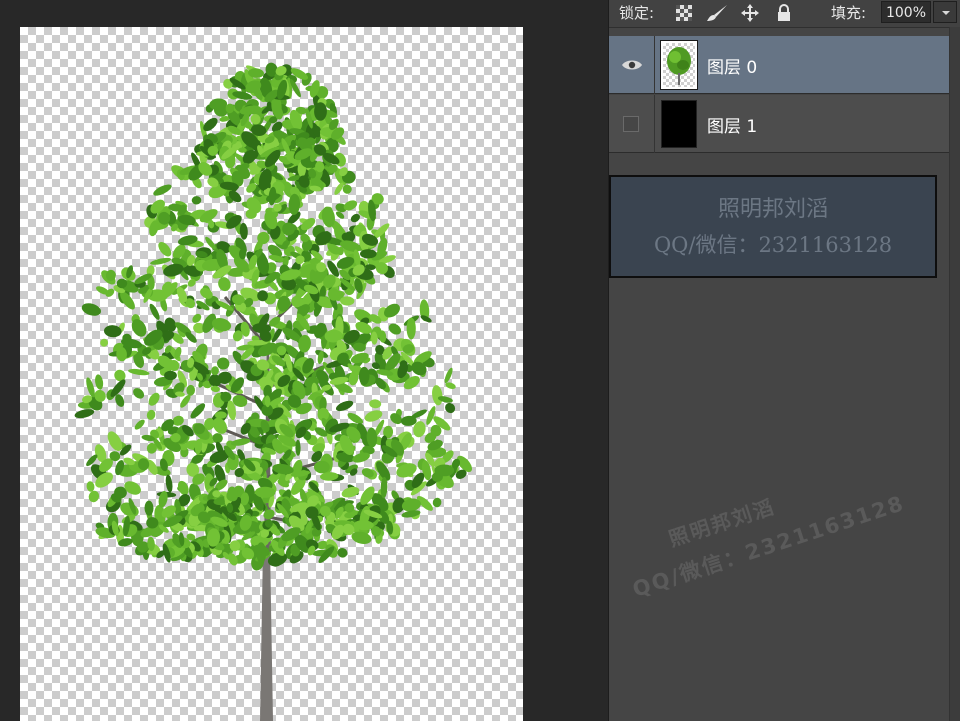 This screenshot has height=721, width=960. I want to click on watermark-line-2: QQ/微信：2321163128, so click(773, 245).